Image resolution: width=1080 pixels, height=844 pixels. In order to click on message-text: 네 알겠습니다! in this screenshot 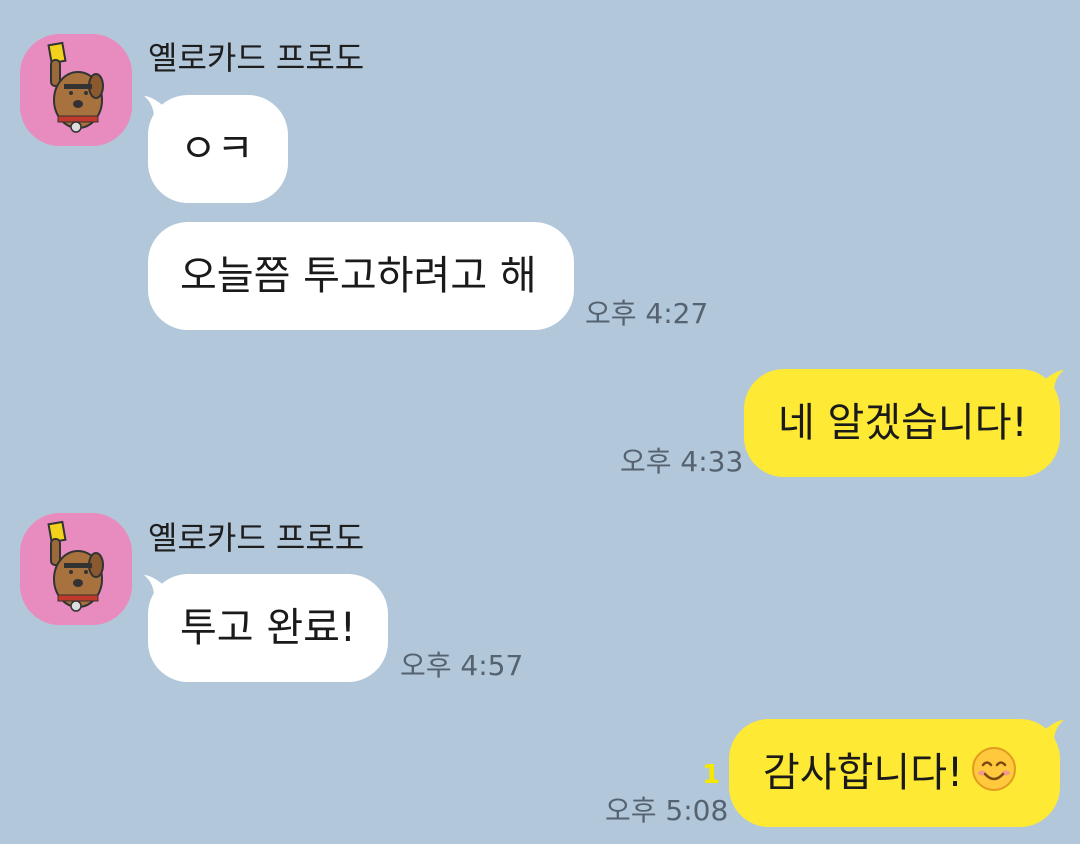, I will do `click(903, 423)`.